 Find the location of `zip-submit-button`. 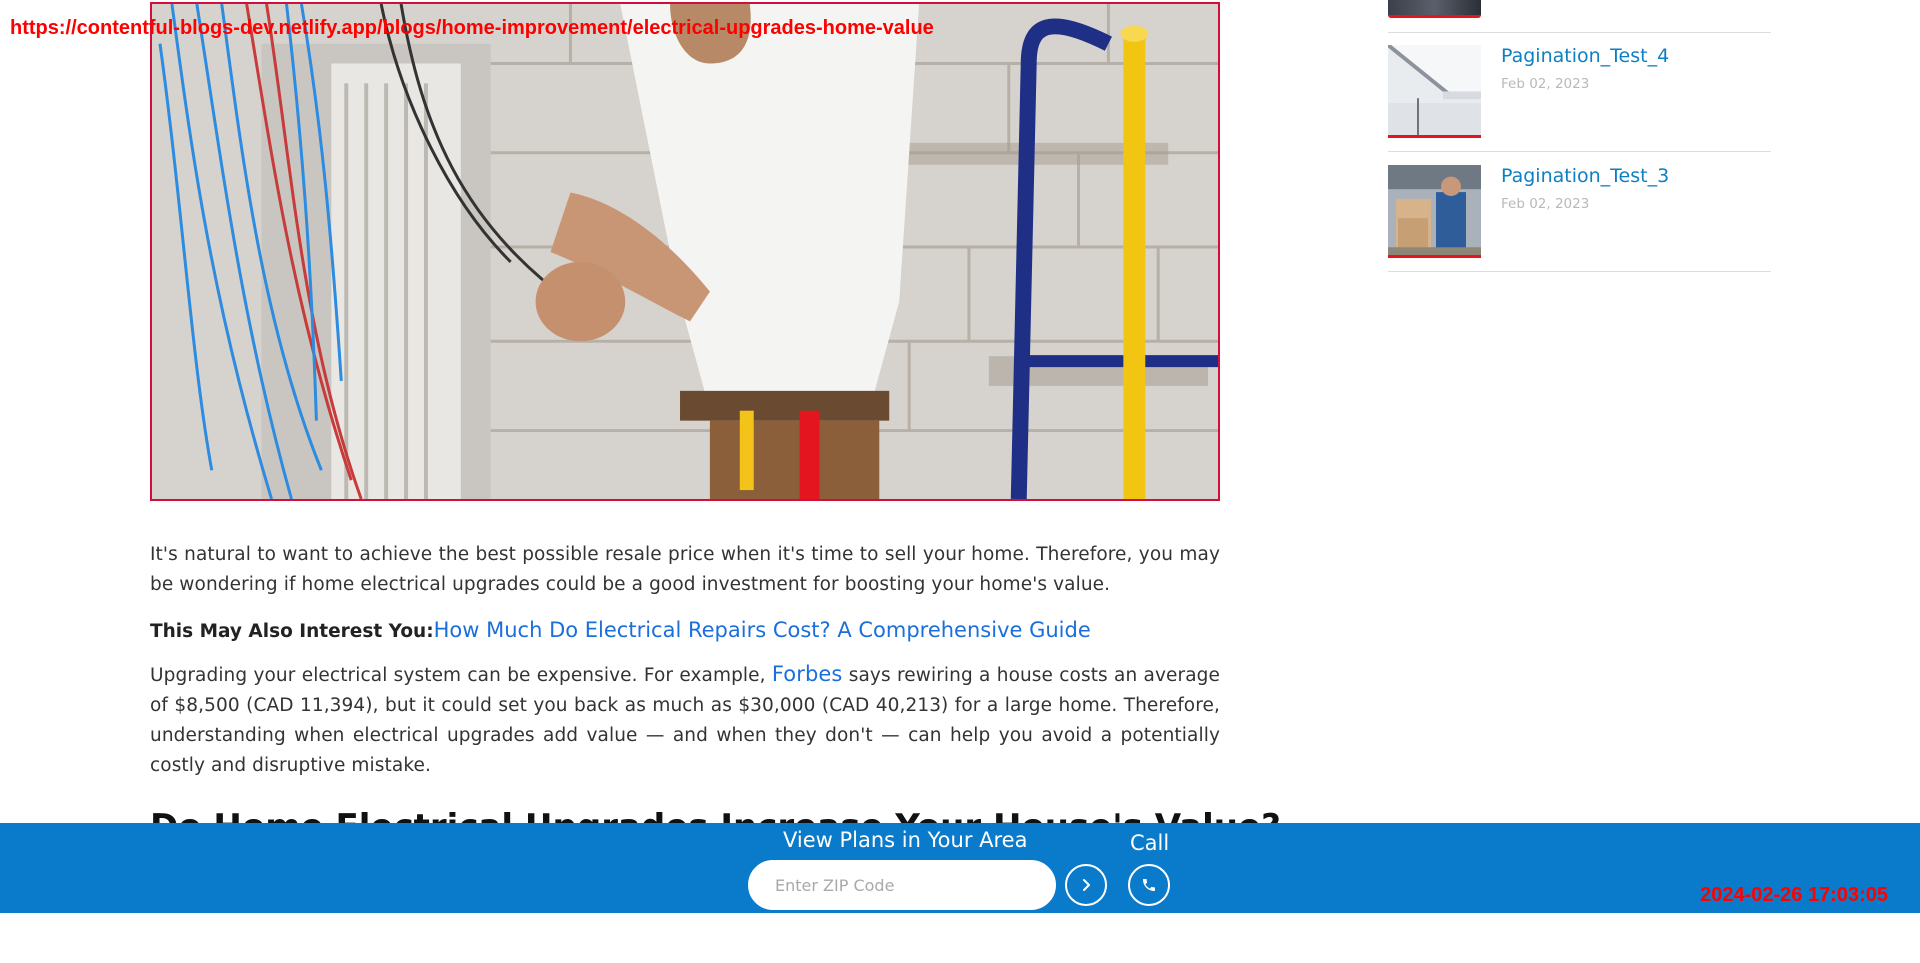

zip-submit-button is located at coordinates (1086, 885).